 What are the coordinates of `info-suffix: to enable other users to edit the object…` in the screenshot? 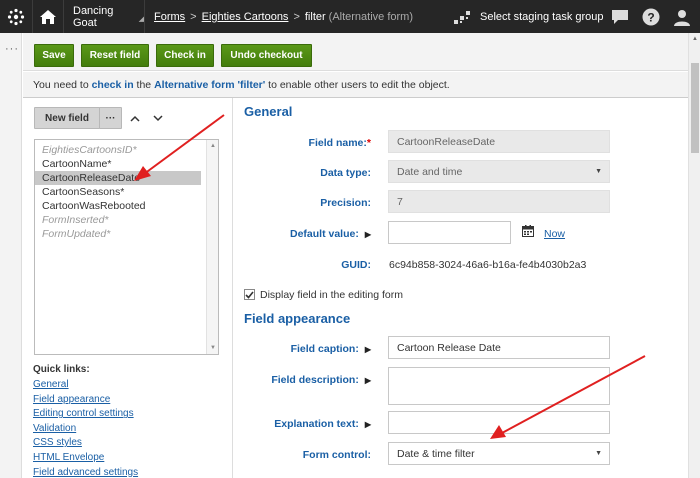 It's located at (357, 85).